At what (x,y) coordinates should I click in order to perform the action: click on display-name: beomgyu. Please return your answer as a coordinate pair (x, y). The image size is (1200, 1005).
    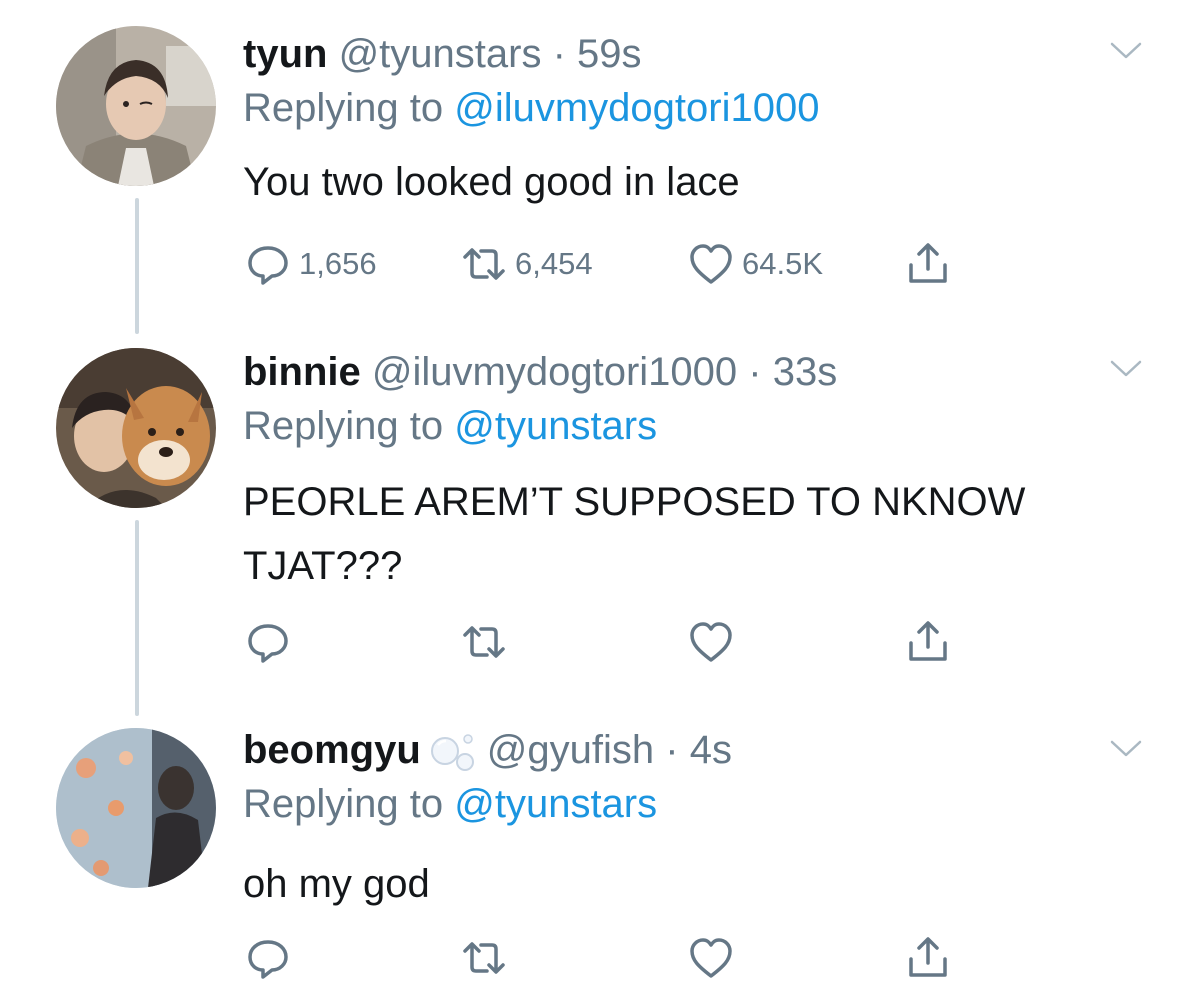
    Looking at the image, I should click on (332, 750).